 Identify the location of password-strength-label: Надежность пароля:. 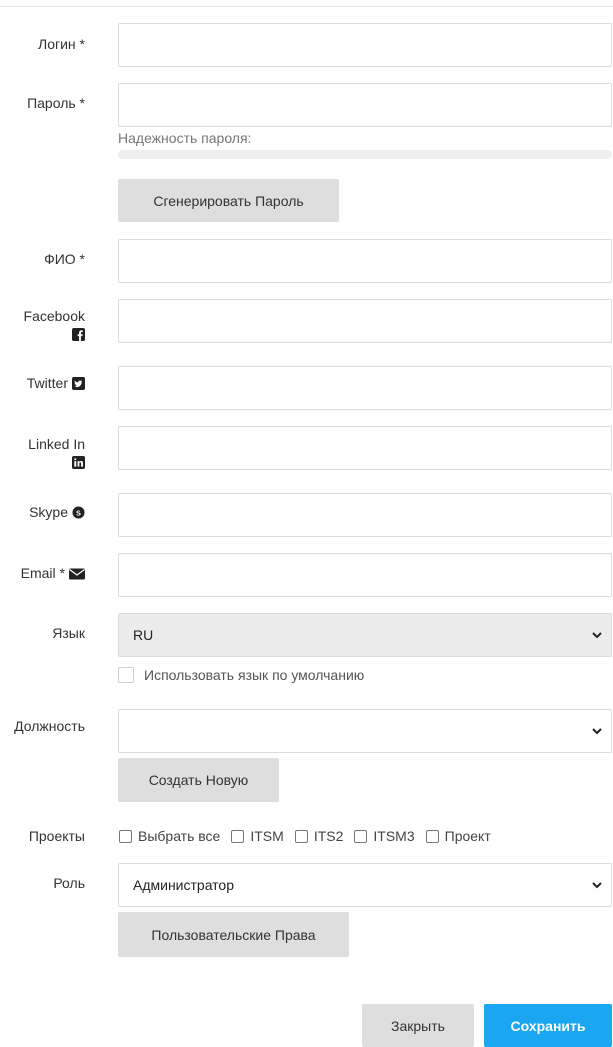
(185, 138).